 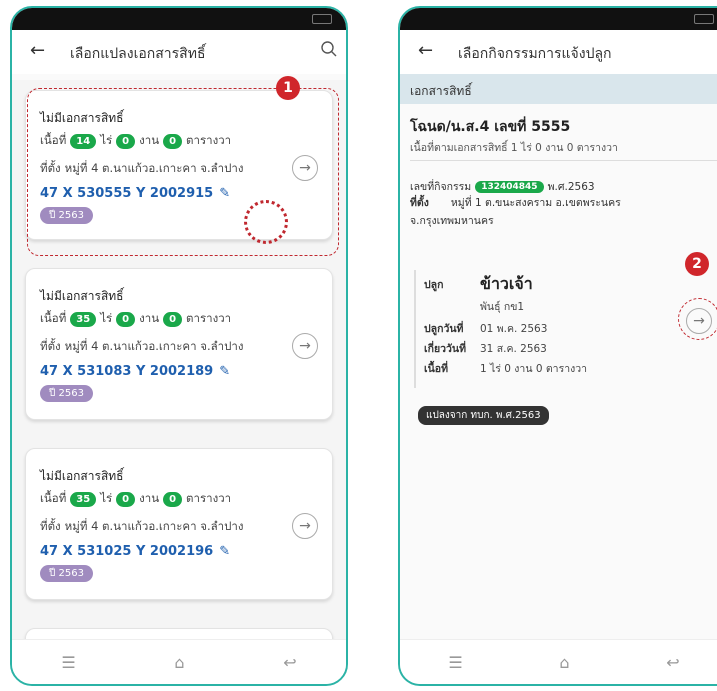 I want to click on step-badge: 1, so click(x=288, y=88).